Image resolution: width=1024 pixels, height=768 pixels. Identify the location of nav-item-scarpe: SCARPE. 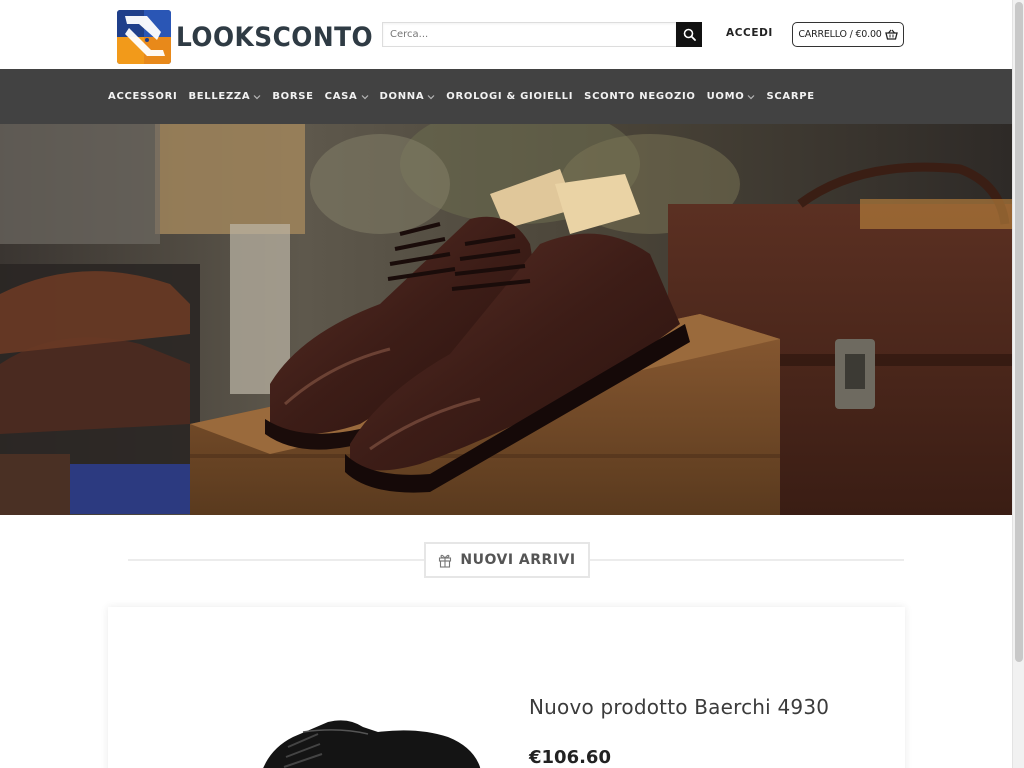
(790, 96).